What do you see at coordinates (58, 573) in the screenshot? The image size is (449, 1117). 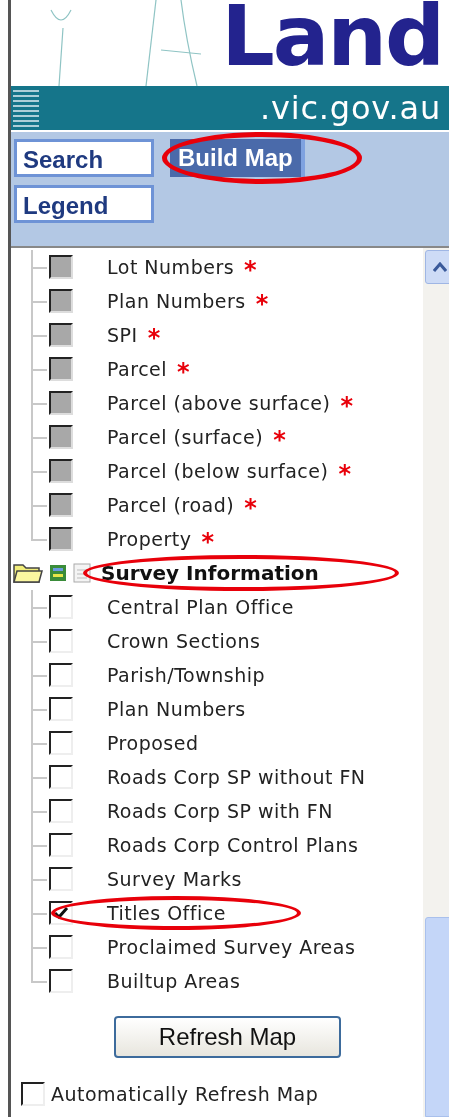 I see `legend-icon` at bounding box center [58, 573].